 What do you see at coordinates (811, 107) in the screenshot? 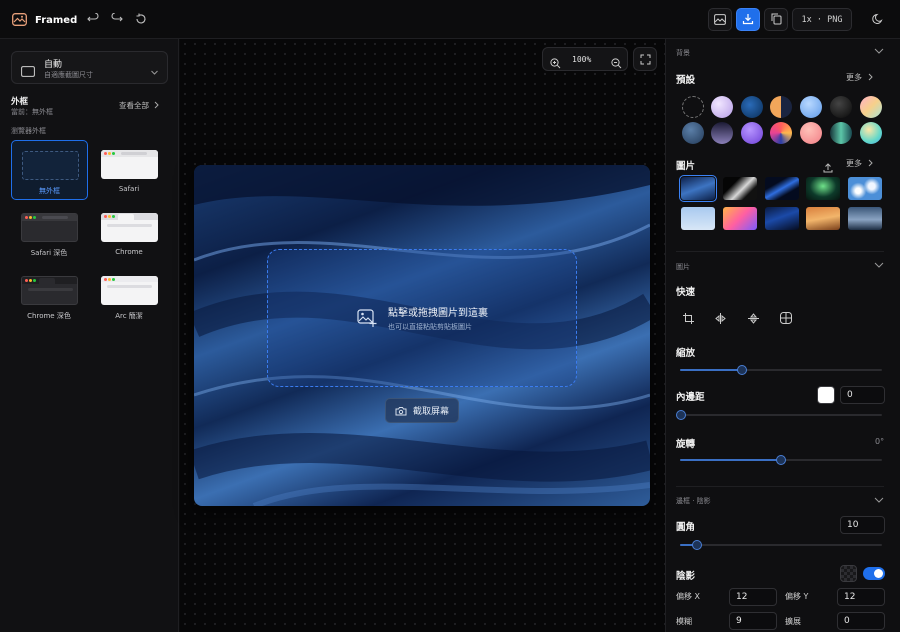
I see `swatch-sky` at bounding box center [811, 107].